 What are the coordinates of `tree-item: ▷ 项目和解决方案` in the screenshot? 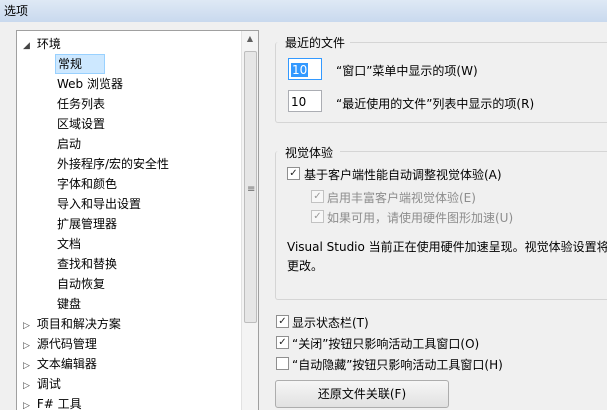 It's located at (72, 324).